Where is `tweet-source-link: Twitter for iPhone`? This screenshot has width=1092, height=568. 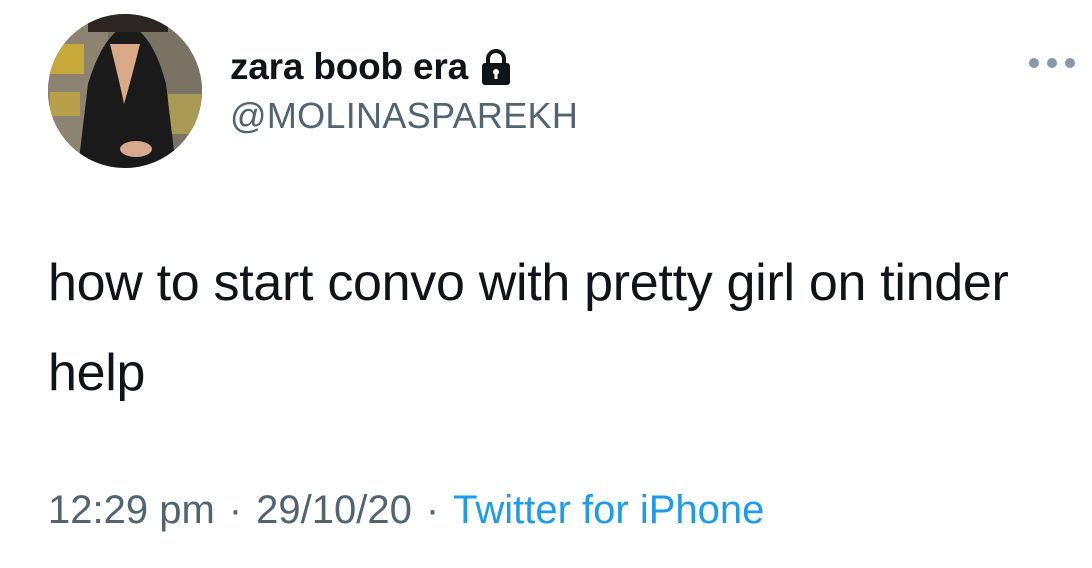 tweet-source-link: Twitter for iPhone is located at coordinates (608, 510).